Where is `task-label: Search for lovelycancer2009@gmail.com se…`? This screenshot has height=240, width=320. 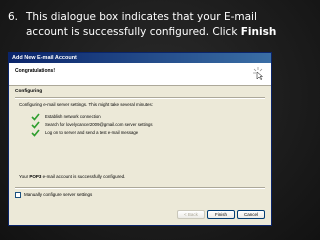
task-label: Search for lovelycancer2009@gmail.com se… is located at coordinates (99, 124).